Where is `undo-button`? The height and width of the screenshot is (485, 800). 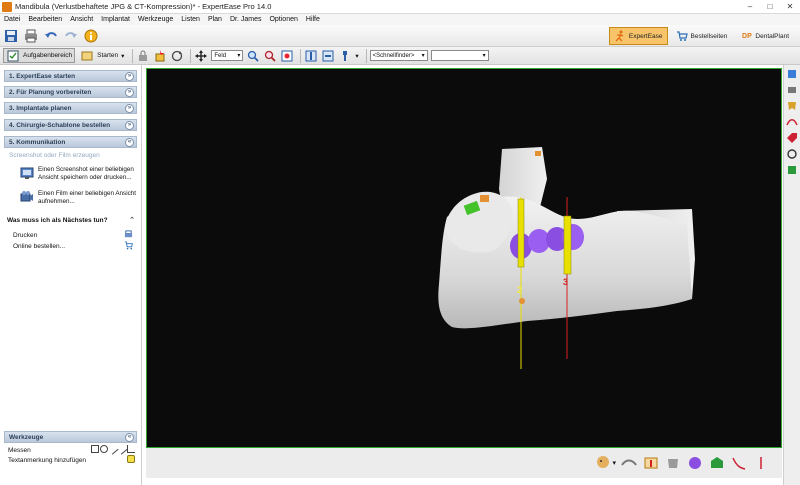 undo-button is located at coordinates (51, 36).